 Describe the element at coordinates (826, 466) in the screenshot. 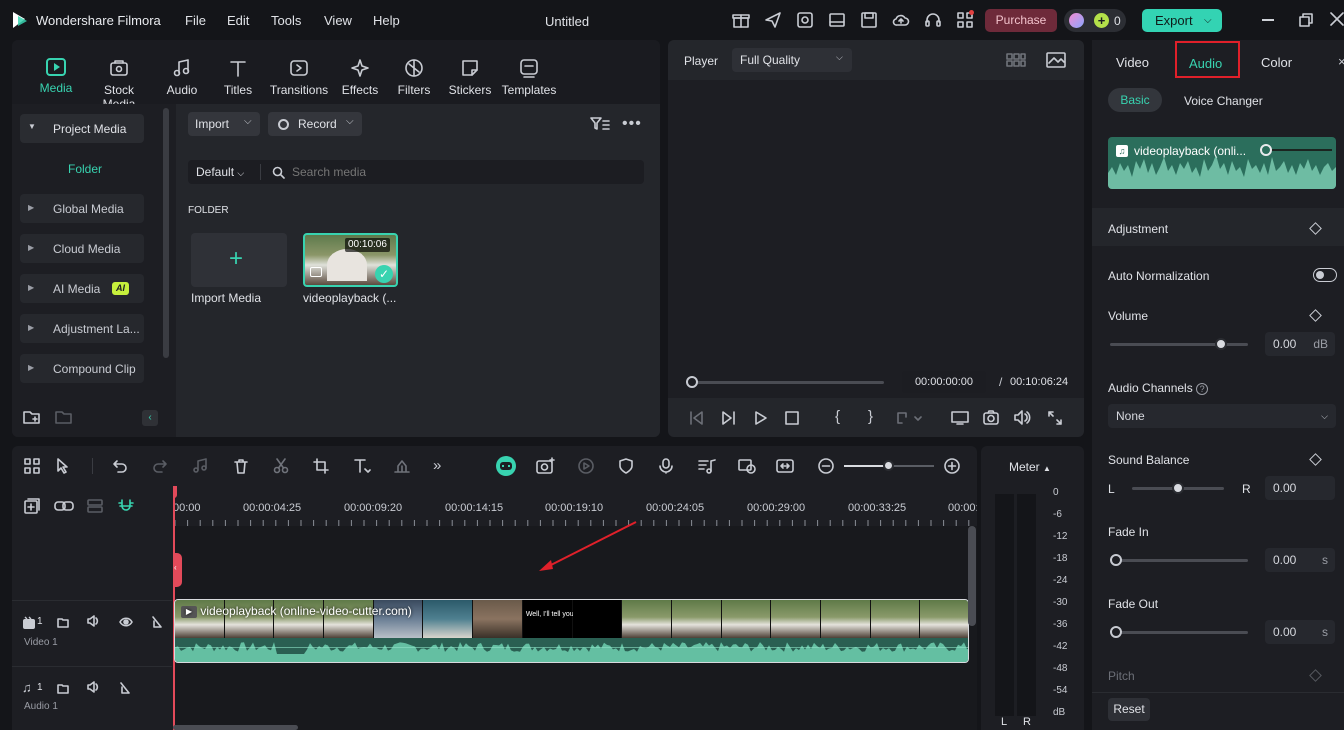

I see `zoom-out-icon` at that location.